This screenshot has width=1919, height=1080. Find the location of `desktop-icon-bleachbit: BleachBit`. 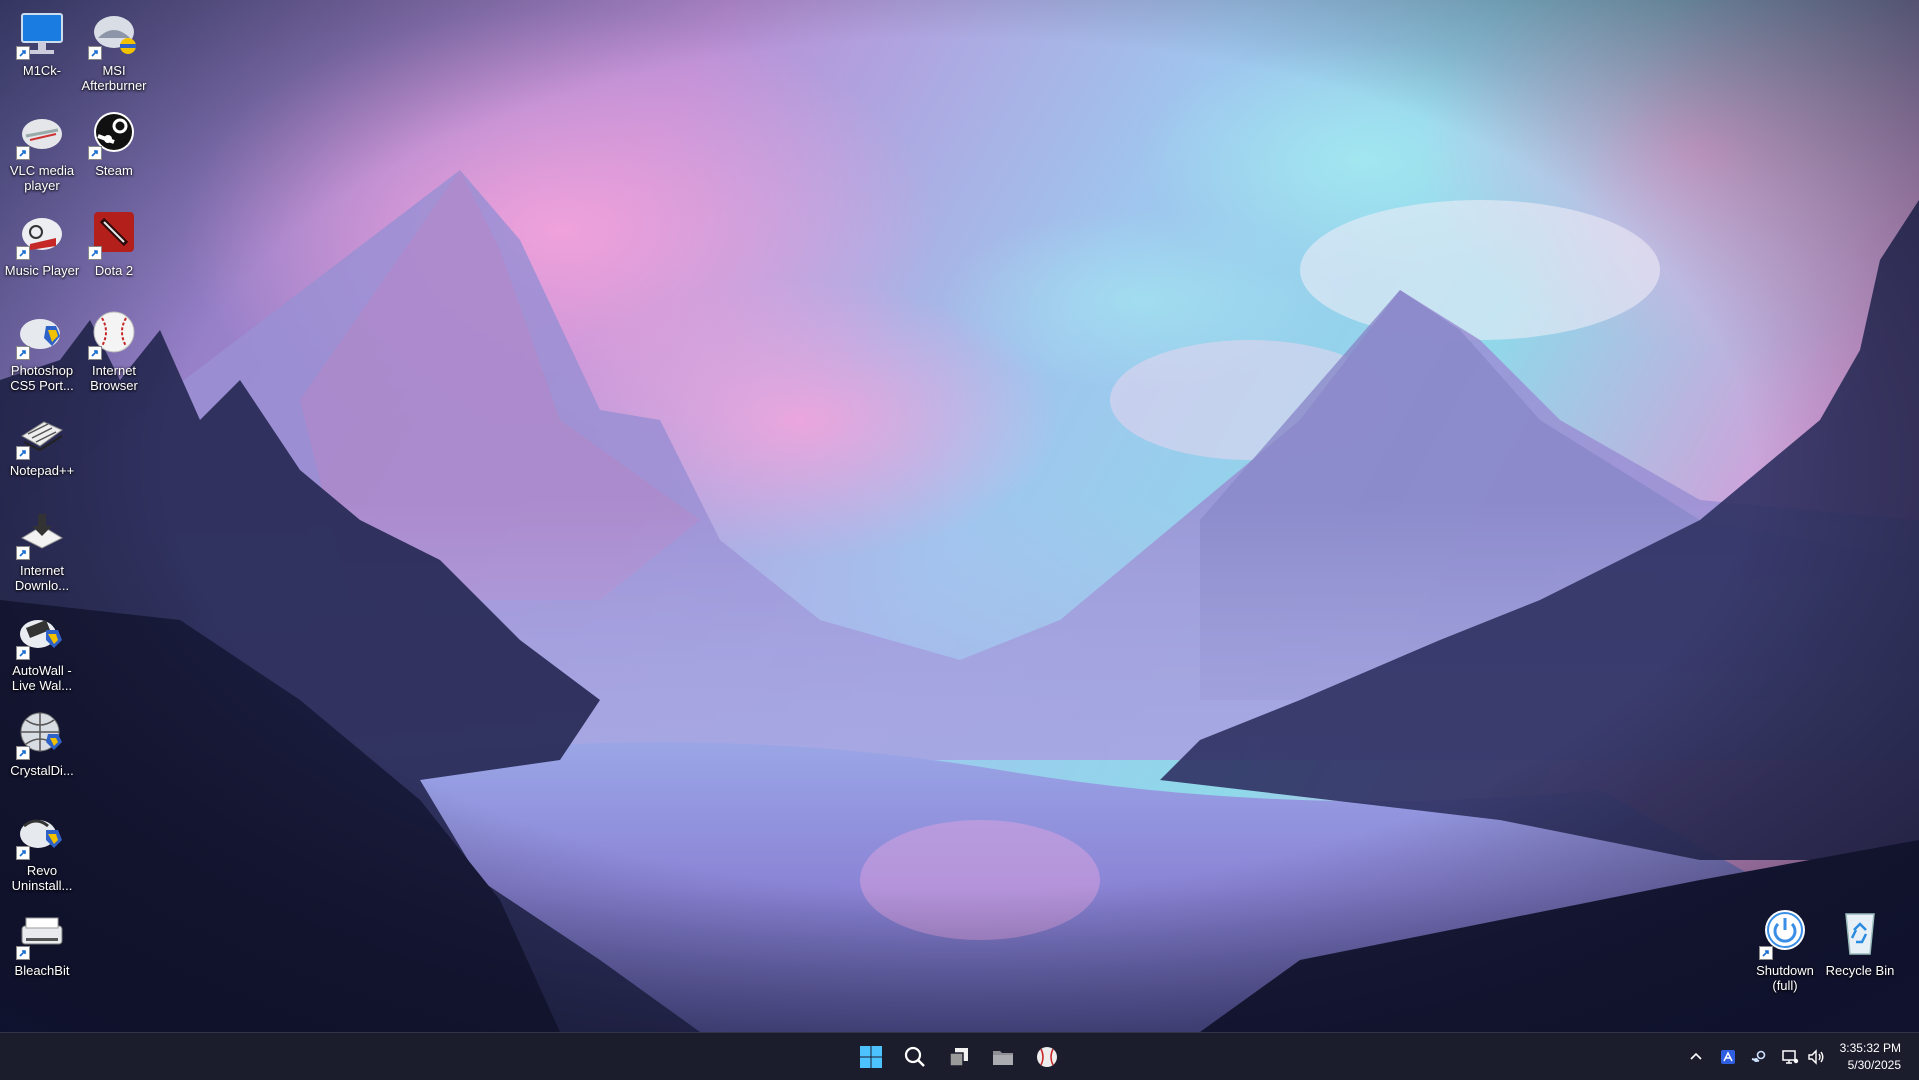

desktop-icon-bleachbit: BleachBit is located at coordinates (42, 943).